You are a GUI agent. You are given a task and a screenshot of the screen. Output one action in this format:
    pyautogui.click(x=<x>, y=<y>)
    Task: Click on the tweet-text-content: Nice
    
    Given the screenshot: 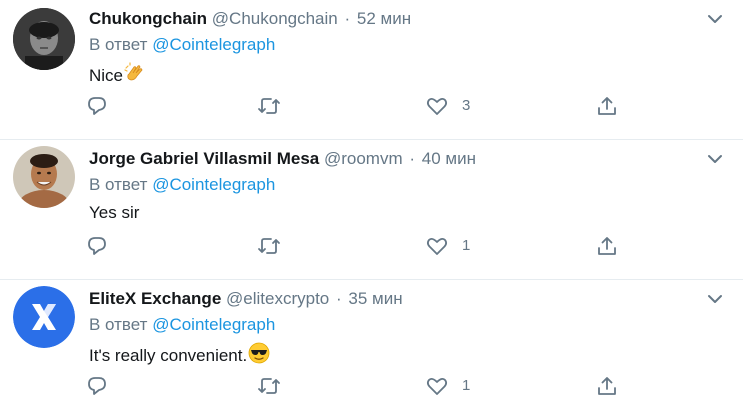 What is the action you would take?
    pyautogui.click(x=106, y=75)
    